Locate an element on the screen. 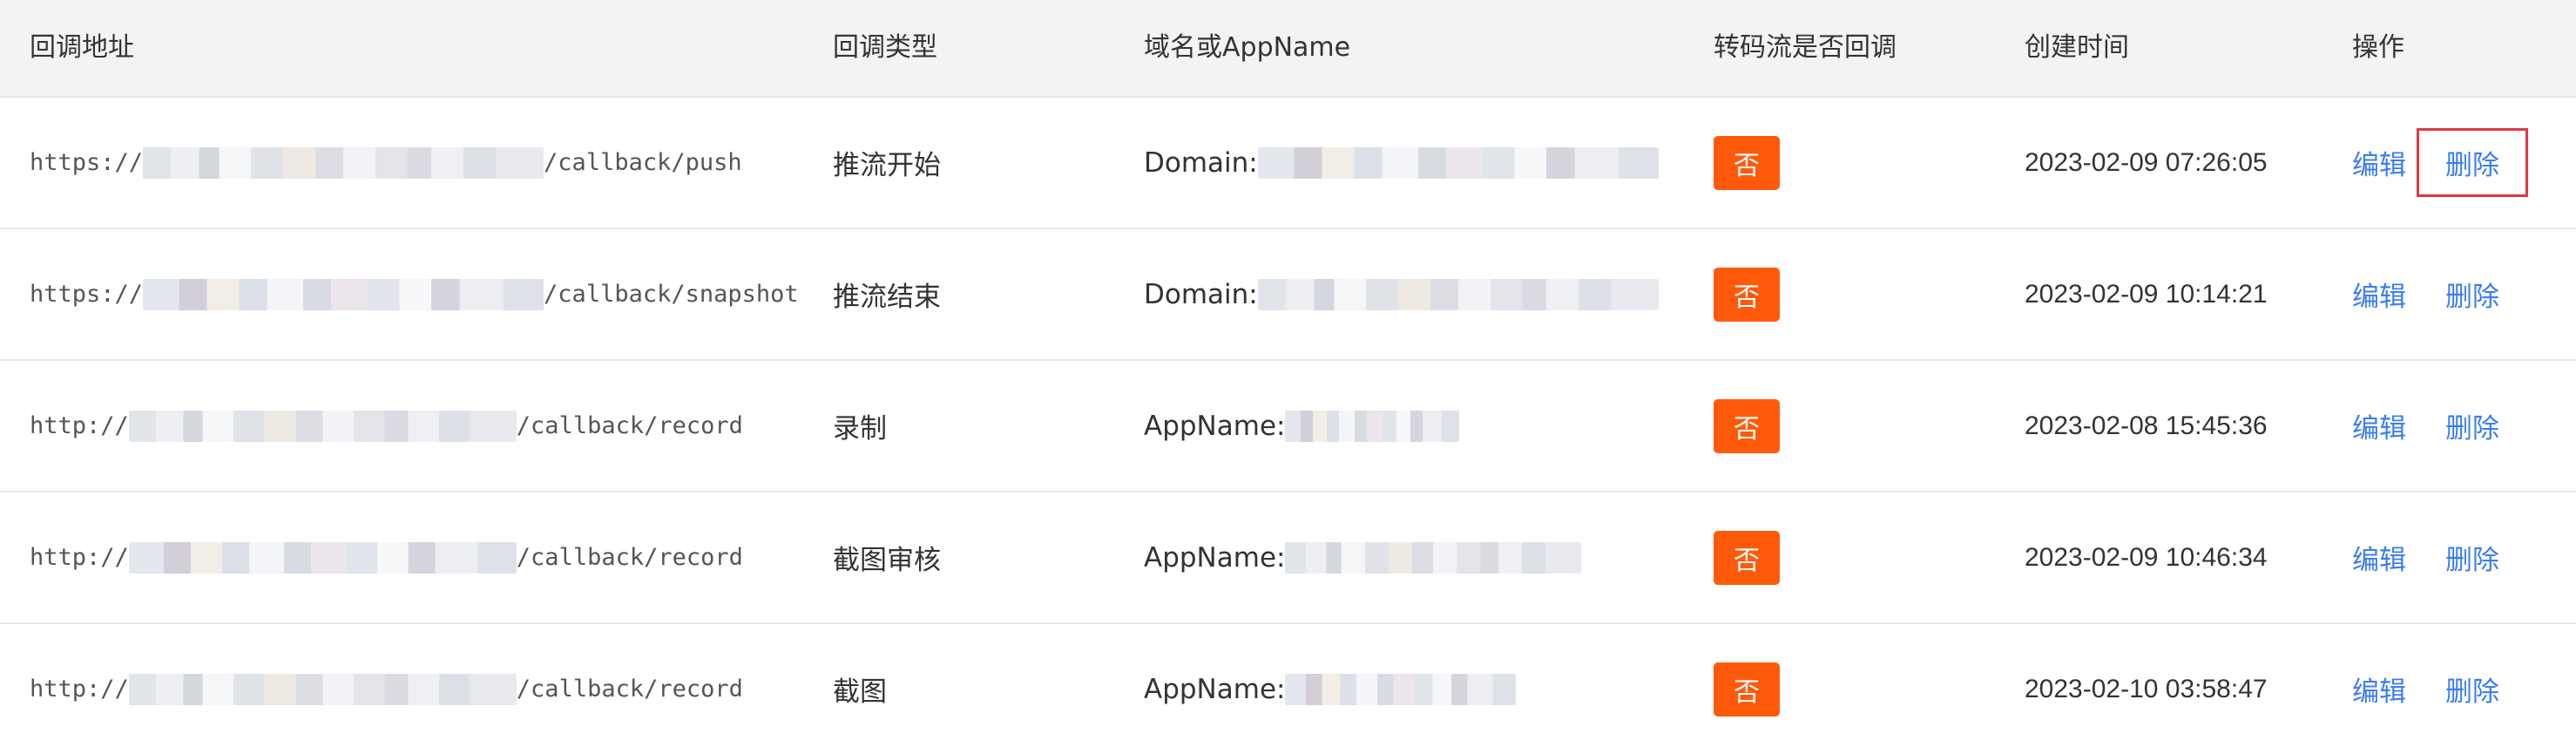 This screenshot has width=2576, height=754. created-time-cell: 2023-02-09 10:14:21 is located at coordinates (2146, 294).